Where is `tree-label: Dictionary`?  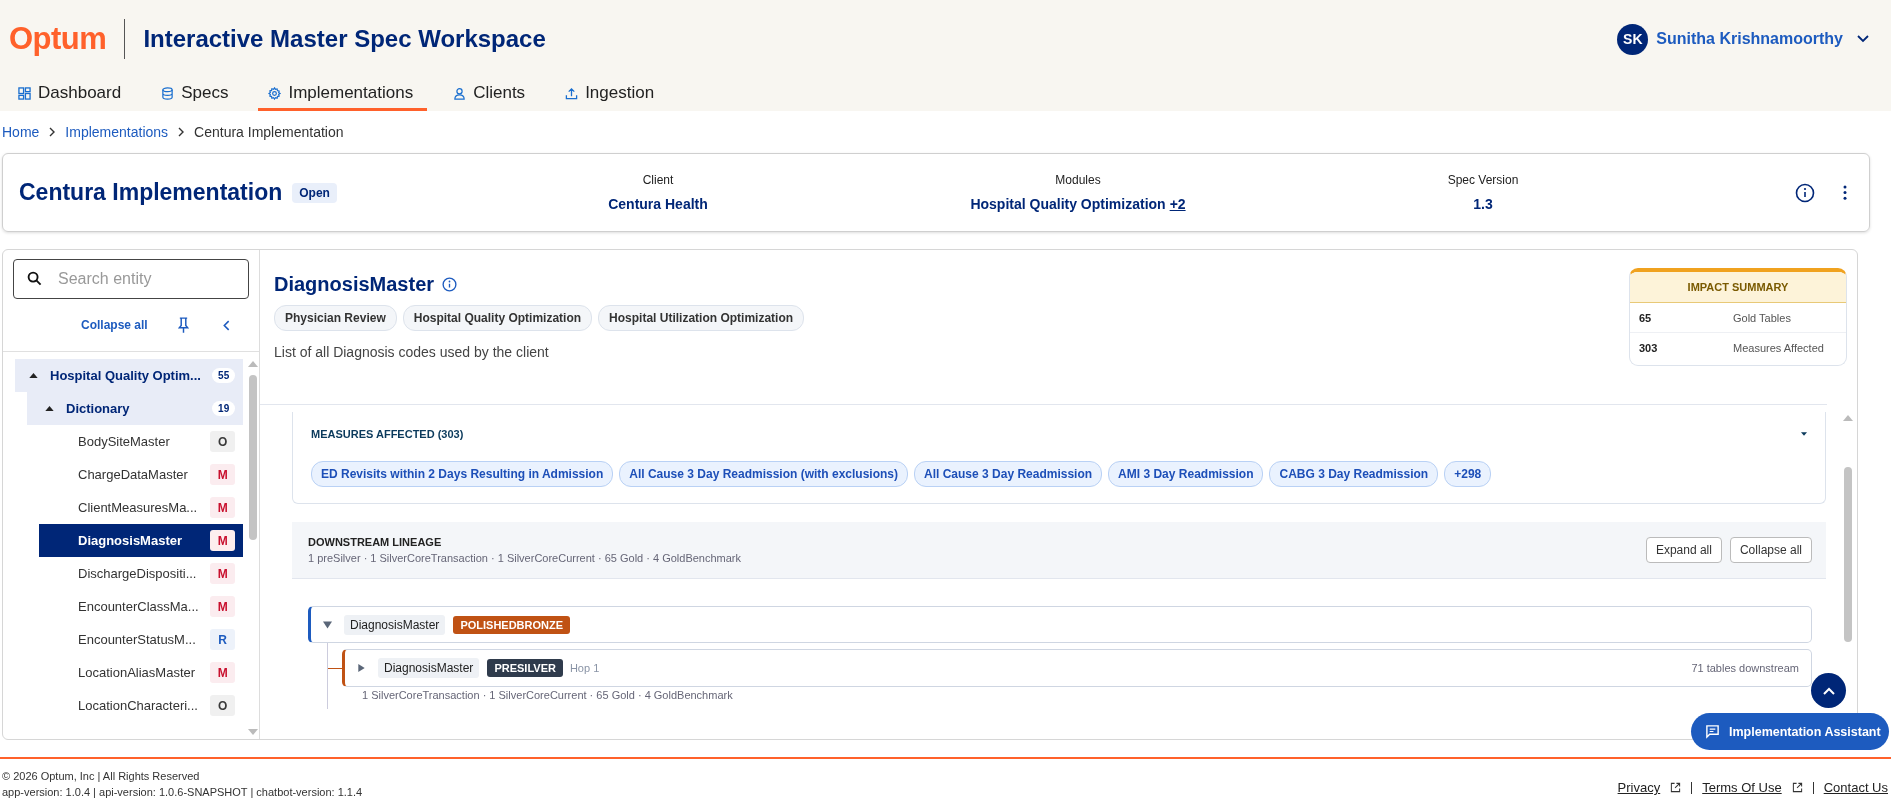 tree-label: Dictionary is located at coordinates (98, 408).